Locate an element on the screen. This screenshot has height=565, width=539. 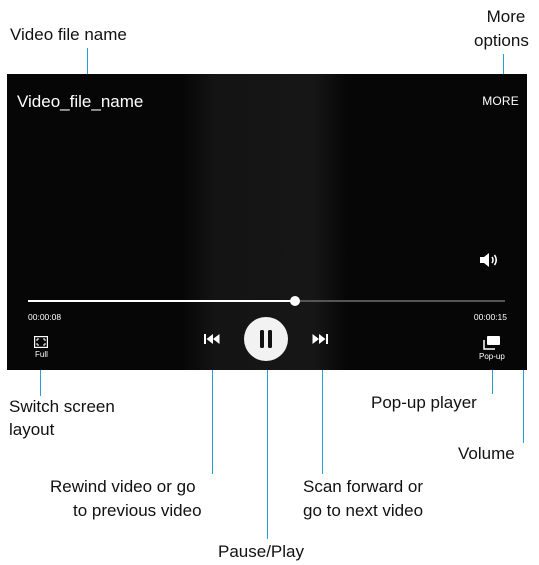
more-options-button: MORE is located at coordinates (500, 101).